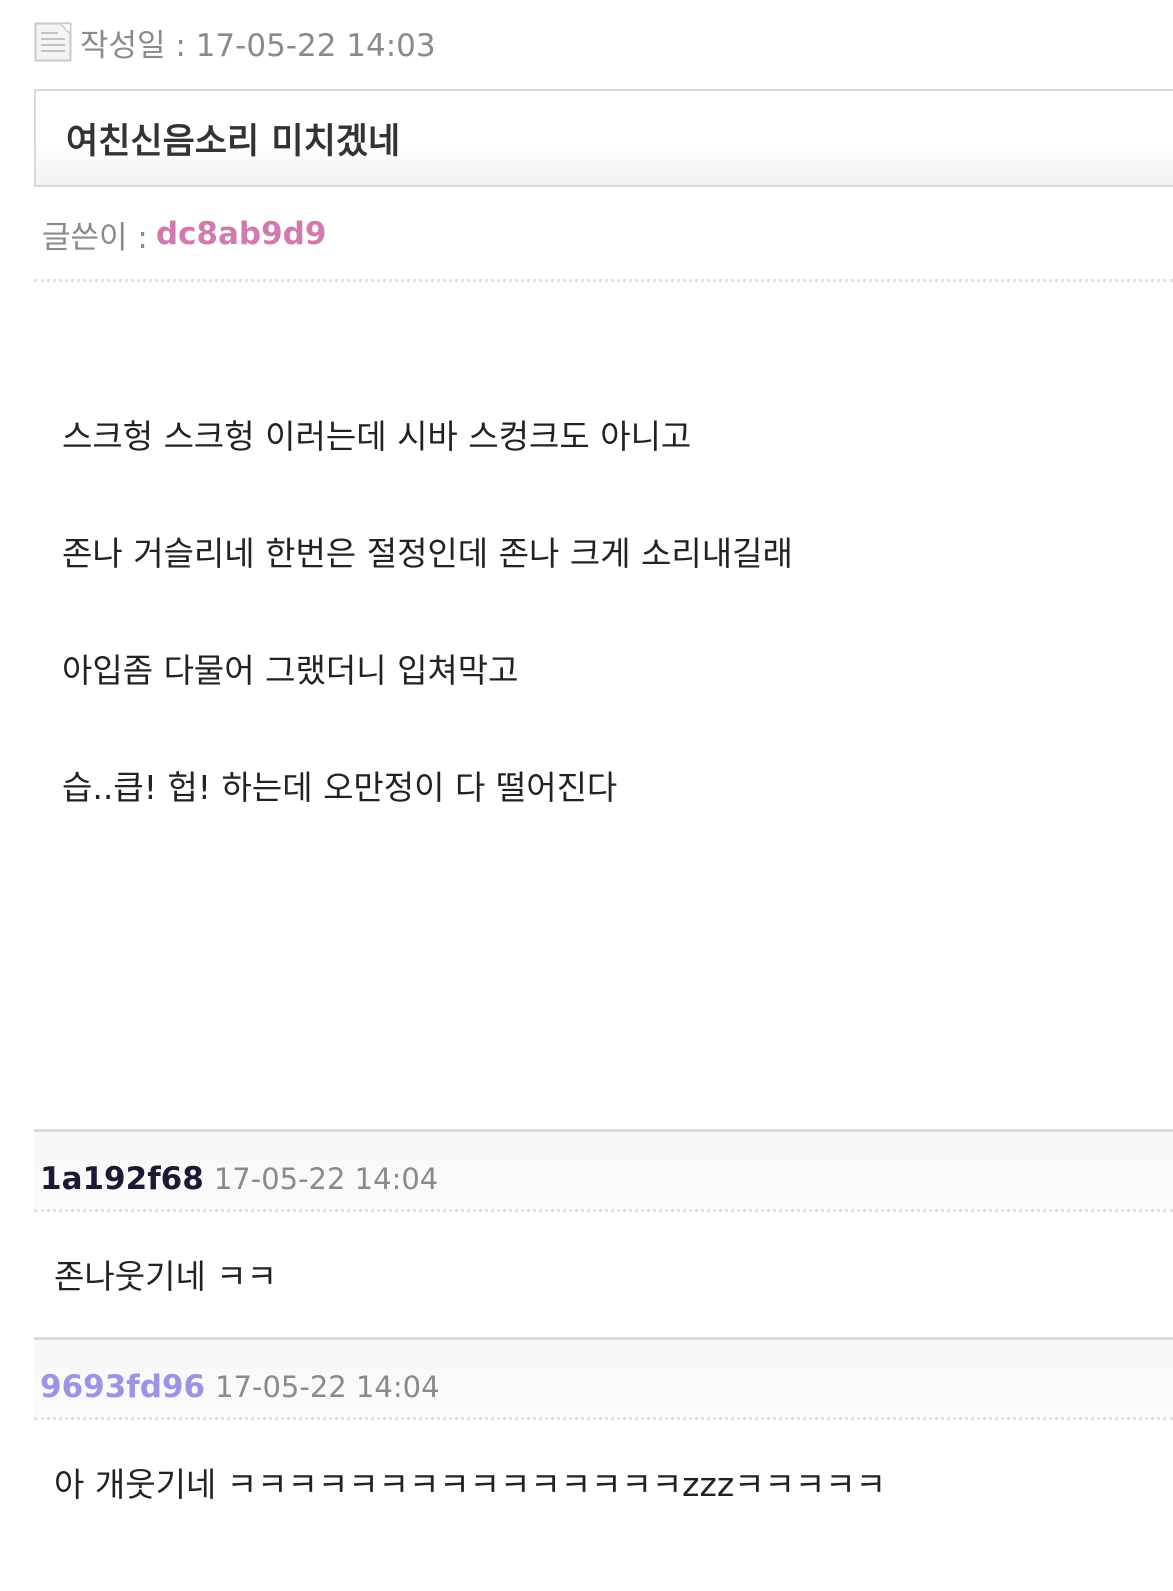 This screenshot has height=1591, width=1173. What do you see at coordinates (603, 138) in the screenshot?
I see `post-title-box: 여친신음소리 미치겠네` at bounding box center [603, 138].